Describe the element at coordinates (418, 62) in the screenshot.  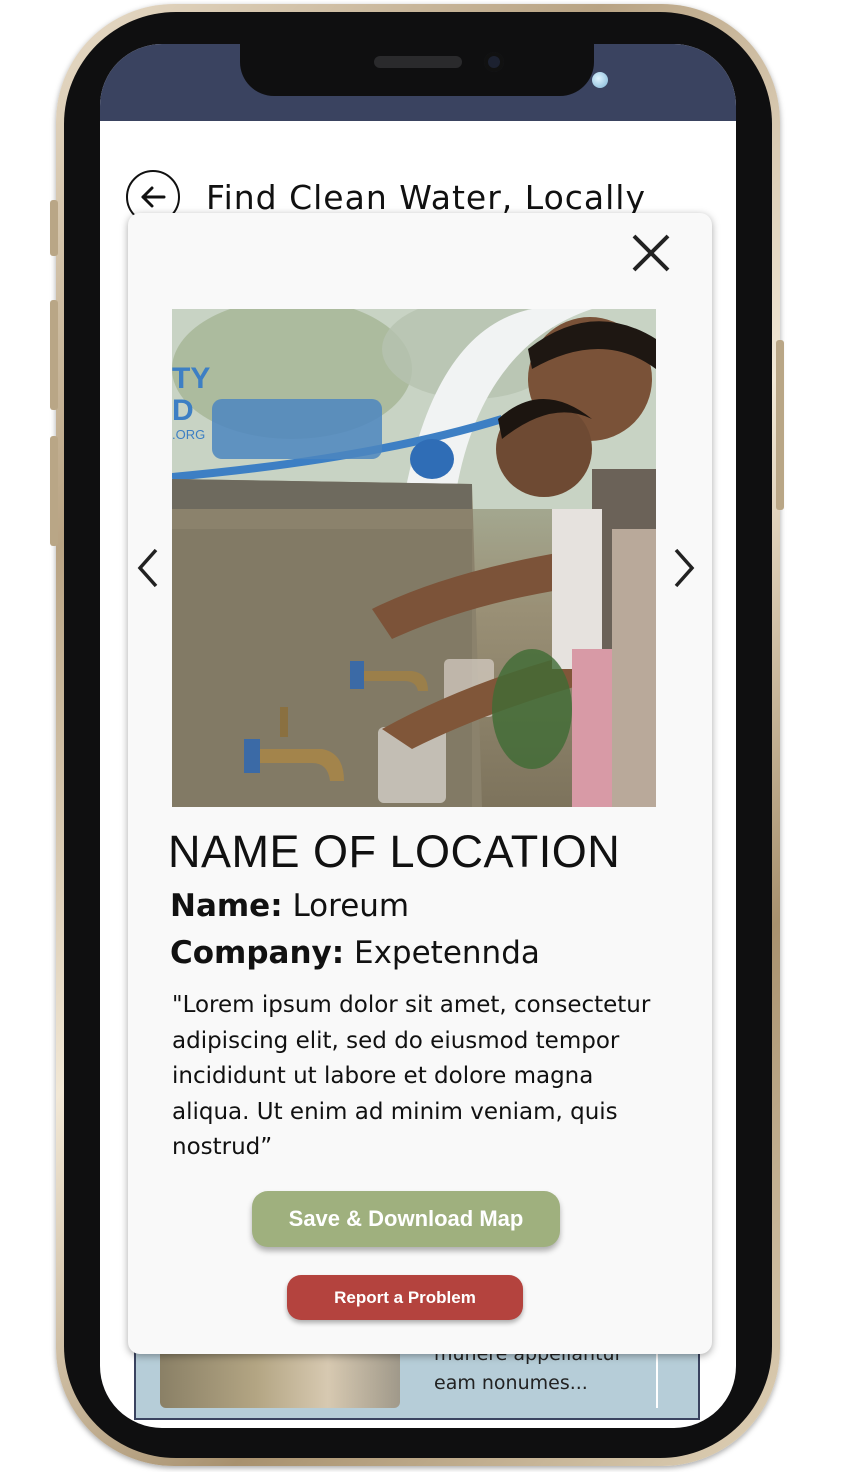
I see `speaker-grille` at that location.